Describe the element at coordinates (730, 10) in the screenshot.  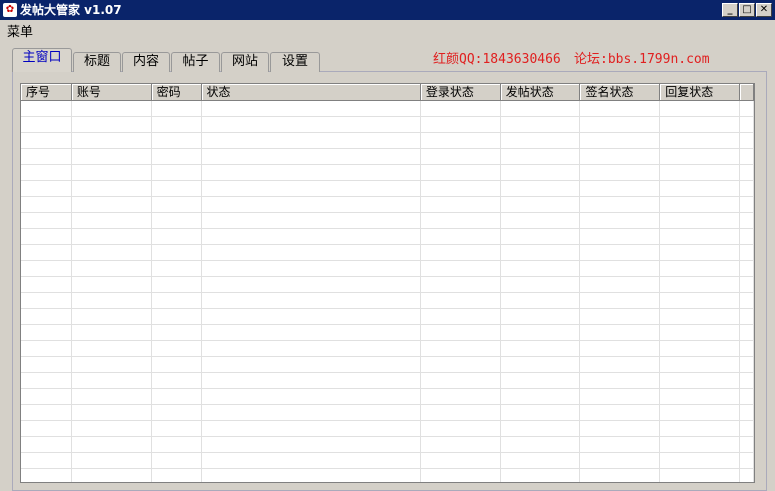
I see `minimize-button: _` at that location.